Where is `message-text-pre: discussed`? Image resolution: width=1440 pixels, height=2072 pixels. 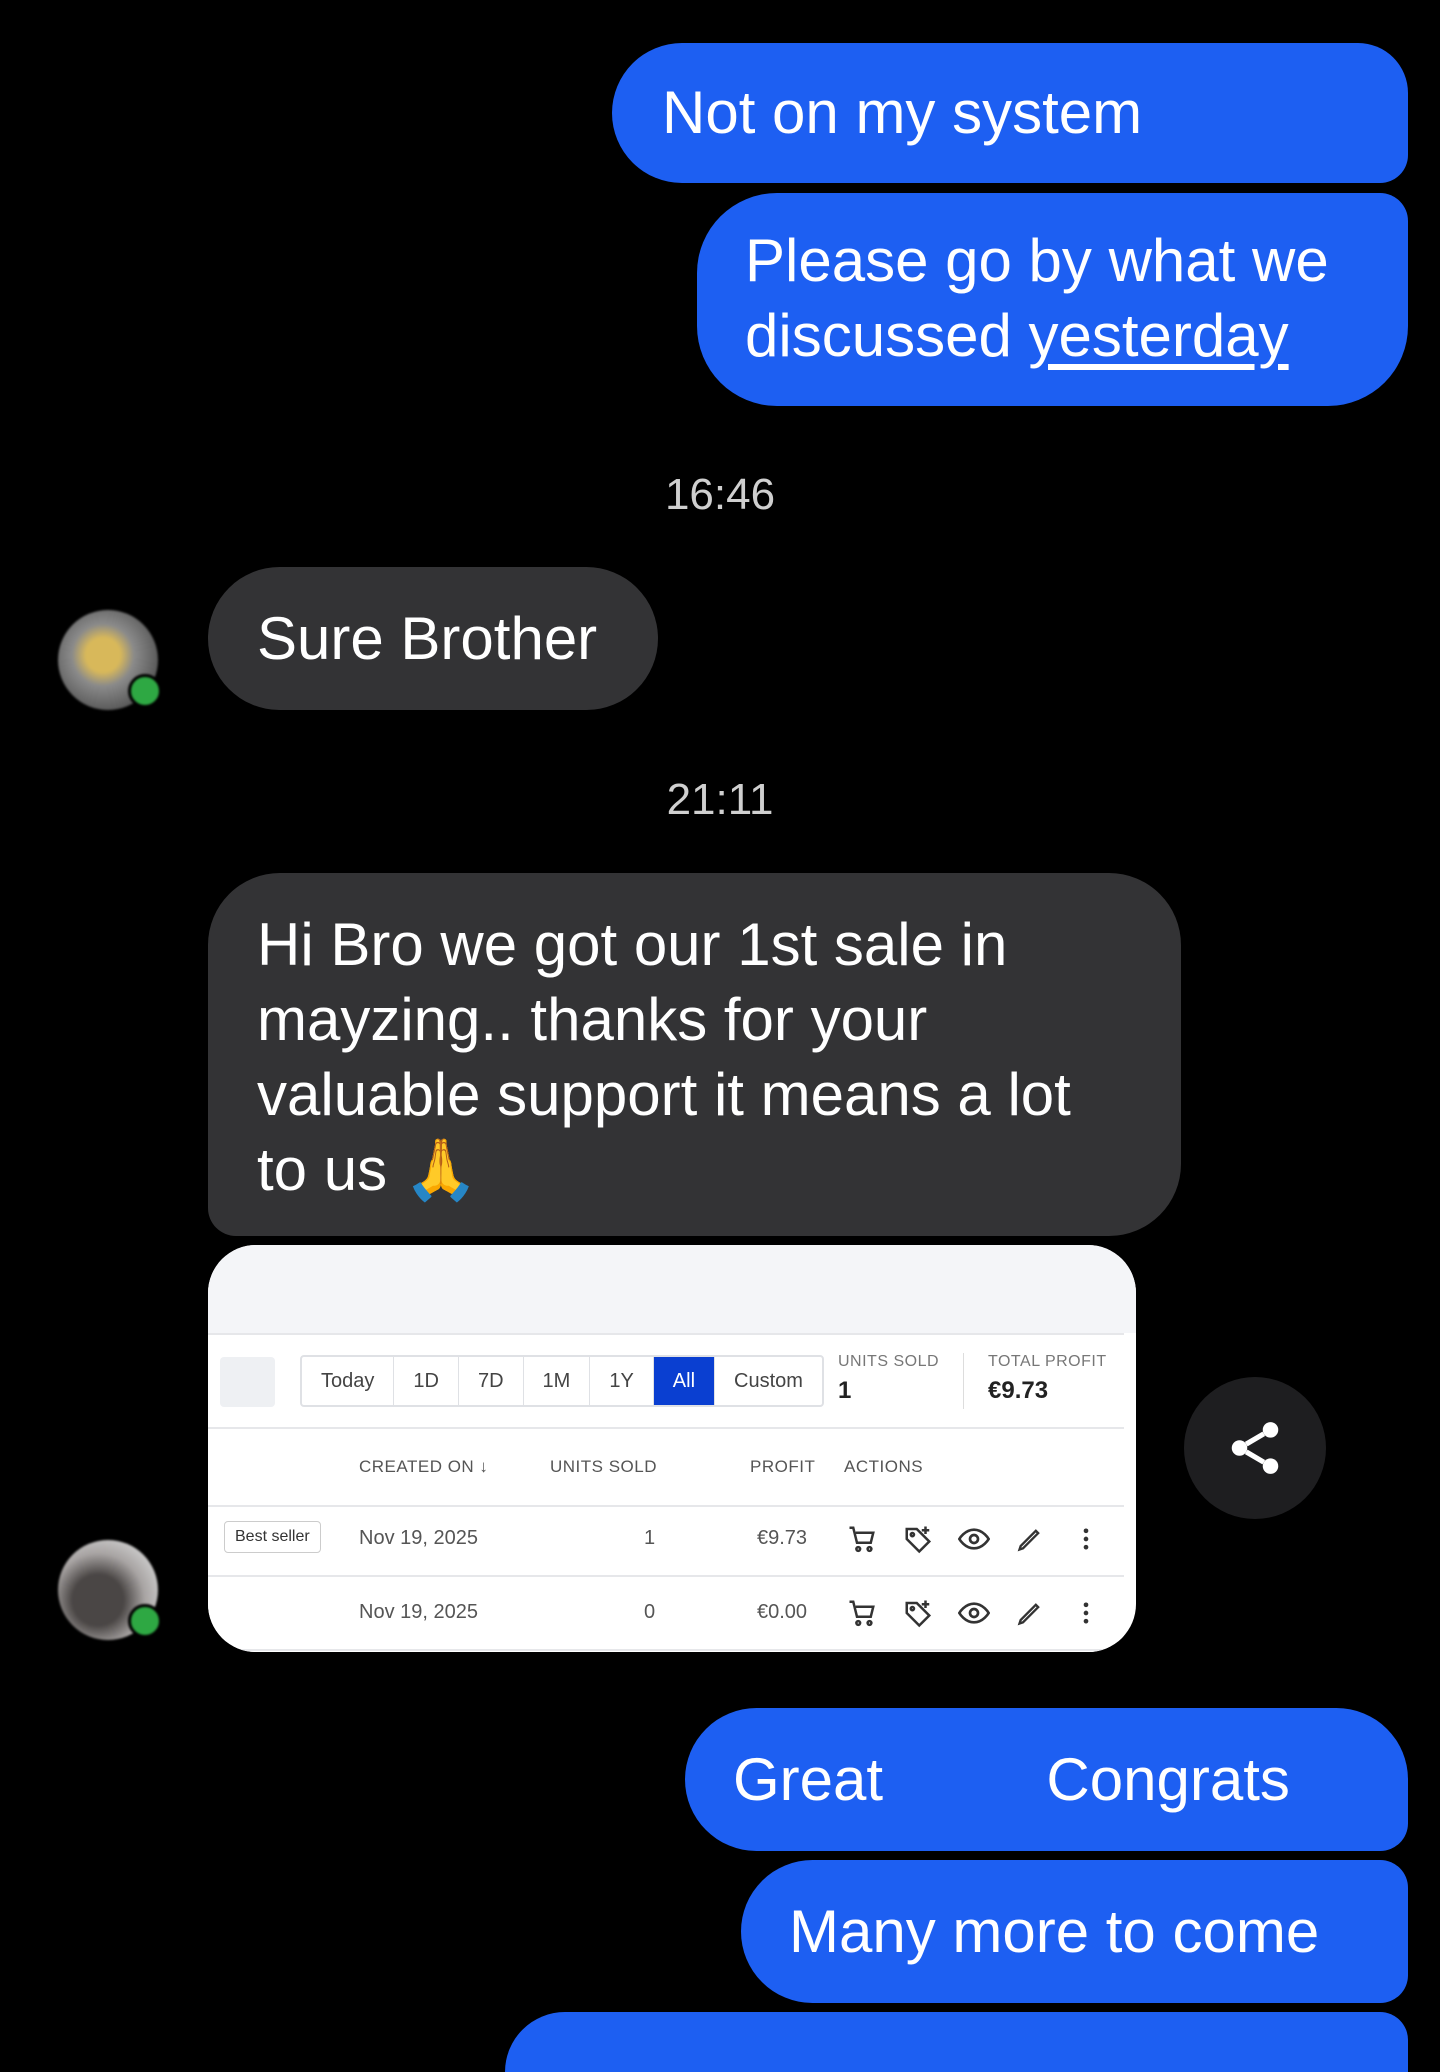 message-text-pre: discussed is located at coordinates (887, 335).